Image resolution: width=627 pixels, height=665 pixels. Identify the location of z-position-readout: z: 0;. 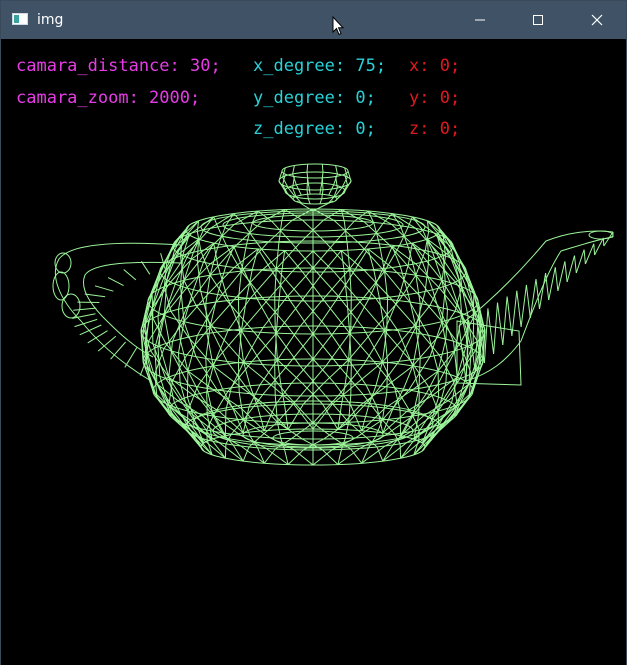
(435, 129).